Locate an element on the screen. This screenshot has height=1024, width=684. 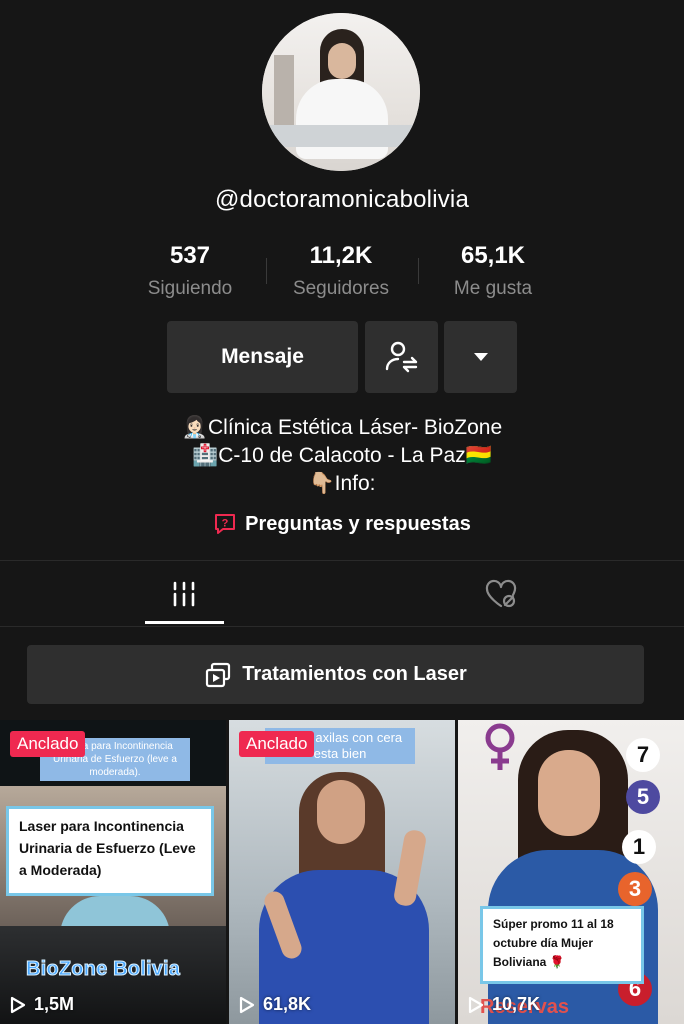
stat-label: Seguidores is located at coordinates (341, 288).